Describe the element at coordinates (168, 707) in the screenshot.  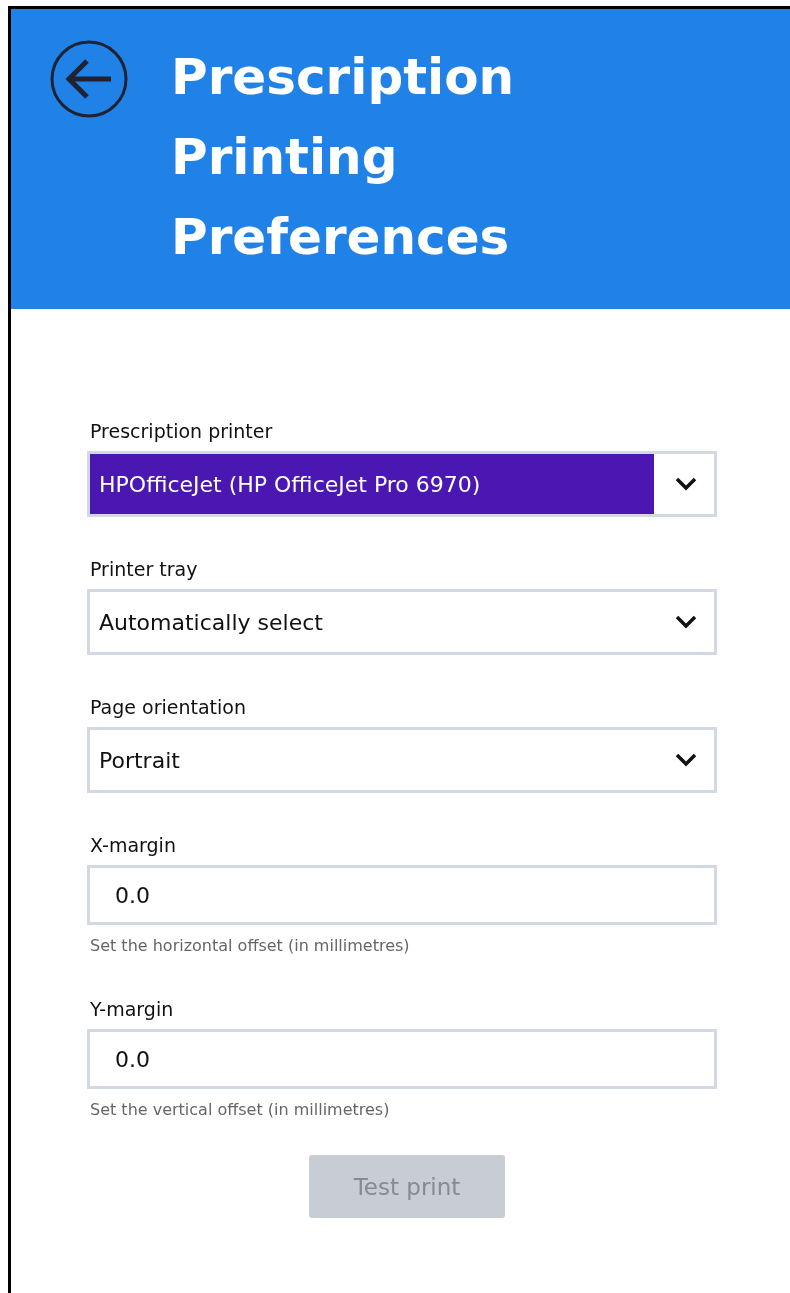
I see `field-label: Page orientation` at that location.